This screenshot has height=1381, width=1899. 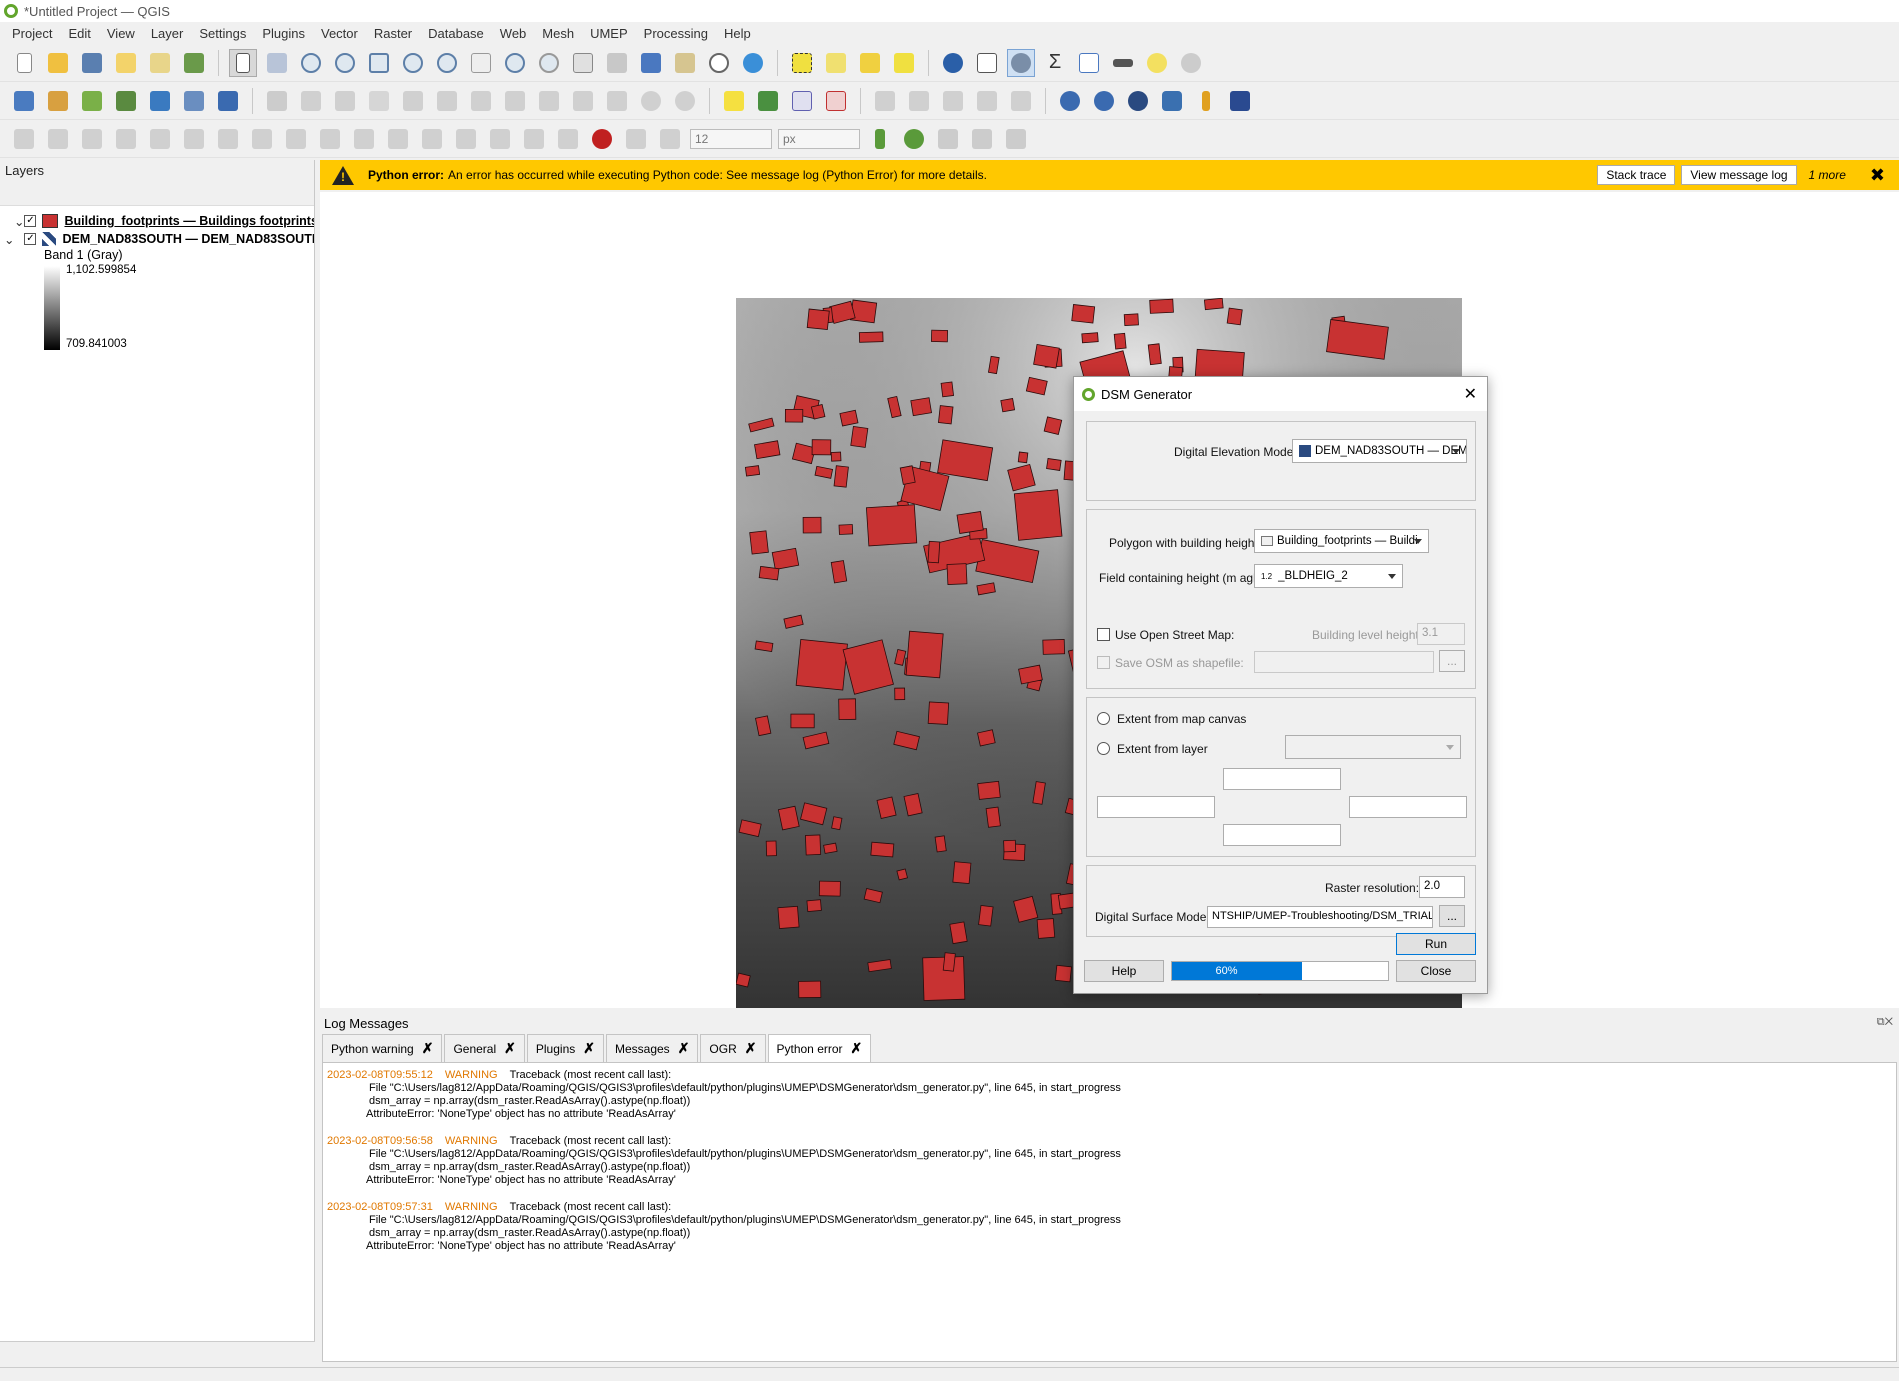 I want to click on menu-project: Project, so click(x=32, y=33).